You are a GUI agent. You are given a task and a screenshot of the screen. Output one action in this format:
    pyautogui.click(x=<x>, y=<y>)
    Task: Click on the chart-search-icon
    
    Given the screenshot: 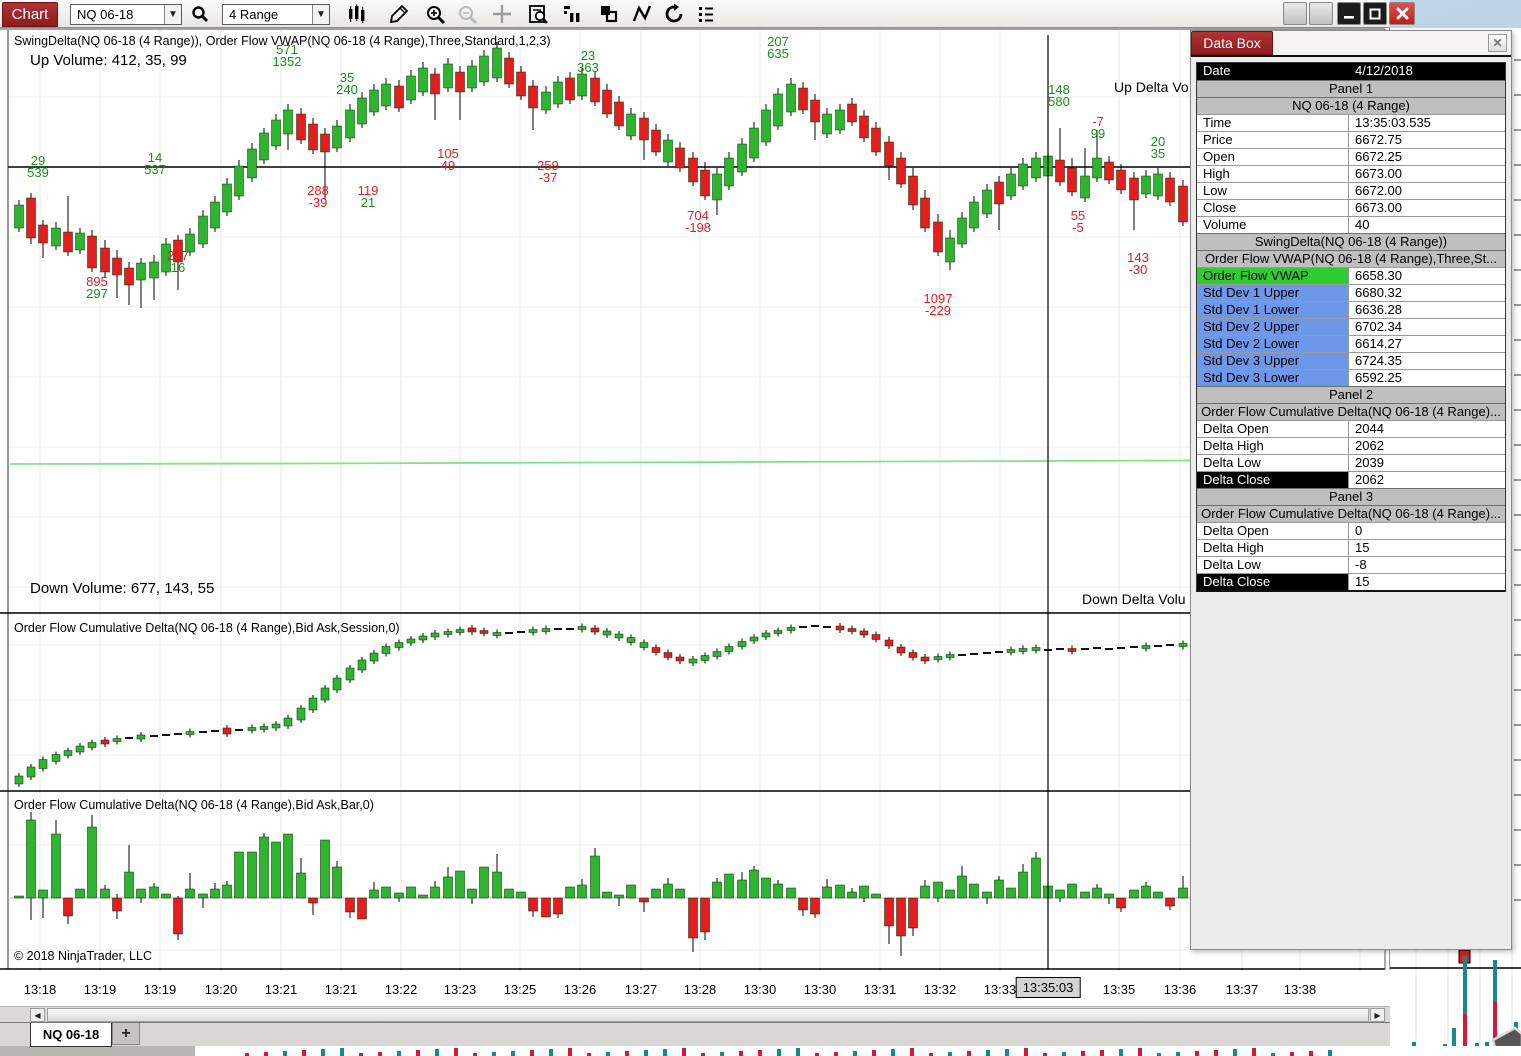 What is the action you would take?
    pyautogui.click(x=538, y=14)
    